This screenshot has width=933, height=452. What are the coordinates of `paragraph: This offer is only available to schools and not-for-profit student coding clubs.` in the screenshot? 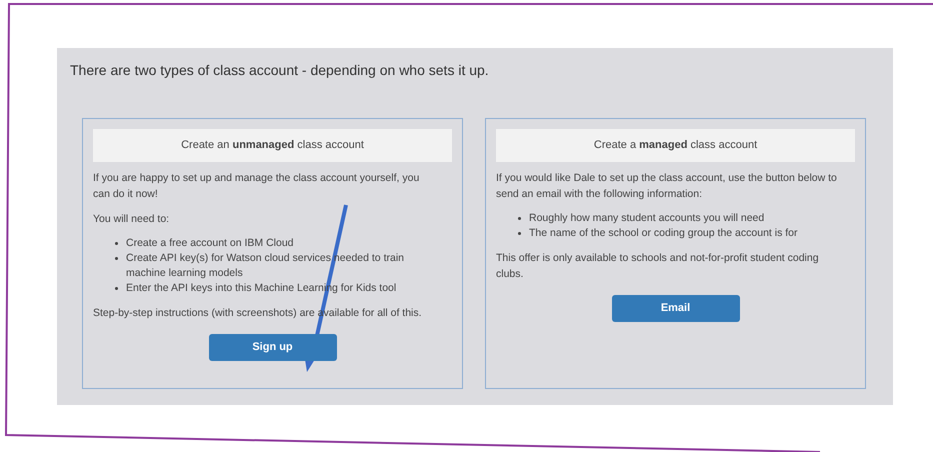 It's located at (658, 266).